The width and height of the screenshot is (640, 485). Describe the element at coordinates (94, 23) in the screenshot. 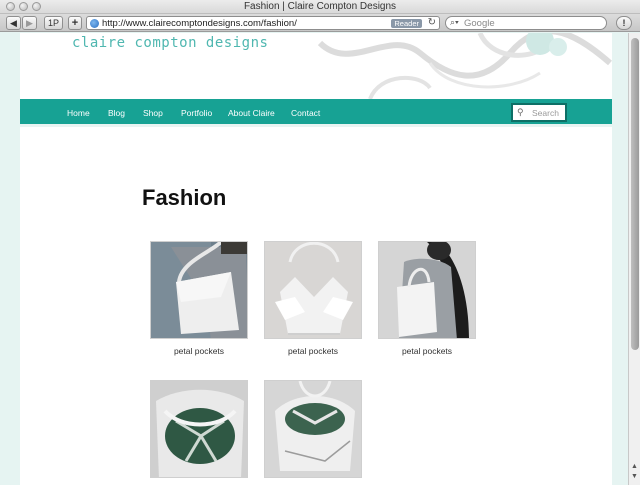

I see `globe-icon` at that location.